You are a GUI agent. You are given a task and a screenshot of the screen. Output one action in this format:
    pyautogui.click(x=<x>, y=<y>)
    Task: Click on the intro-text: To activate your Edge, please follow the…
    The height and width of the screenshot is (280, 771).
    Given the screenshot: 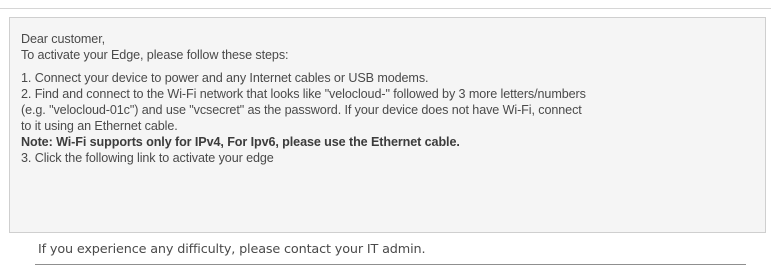 What is the action you would take?
    pyautogui.click(x=155, y=55)
    